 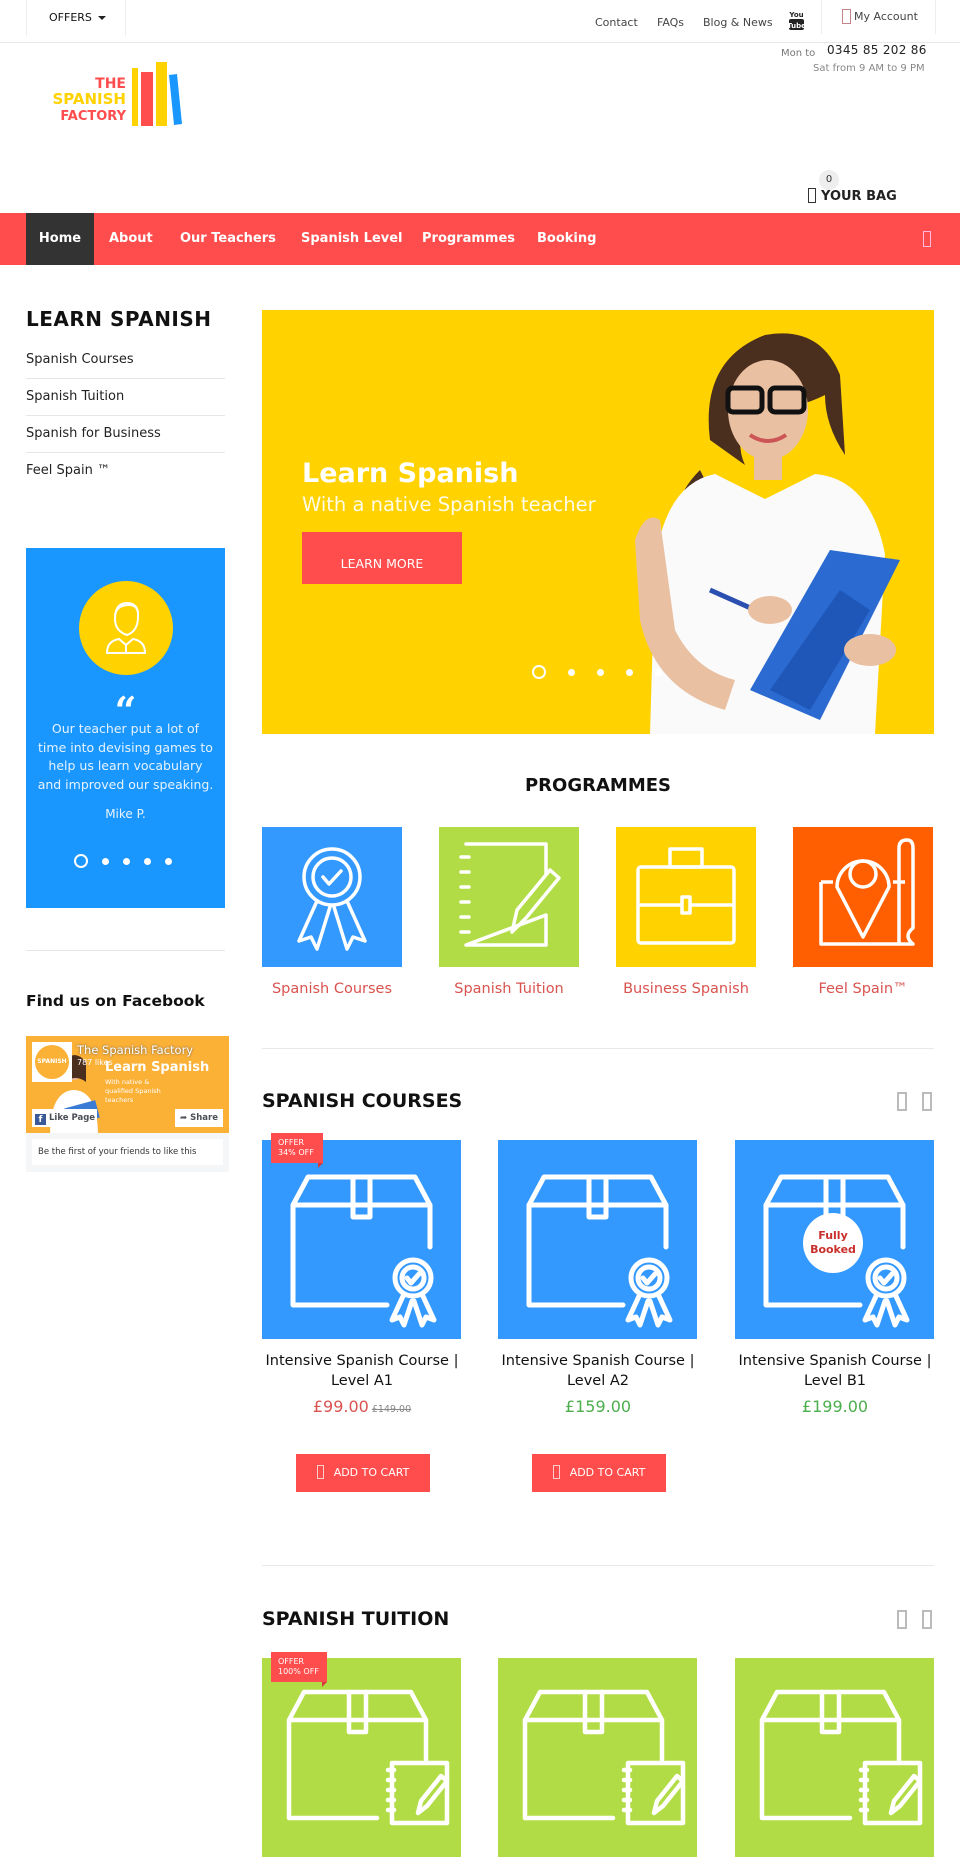 I want to click on offer-badge: OFFER 100% OFF, so click(x=299, y=1669).